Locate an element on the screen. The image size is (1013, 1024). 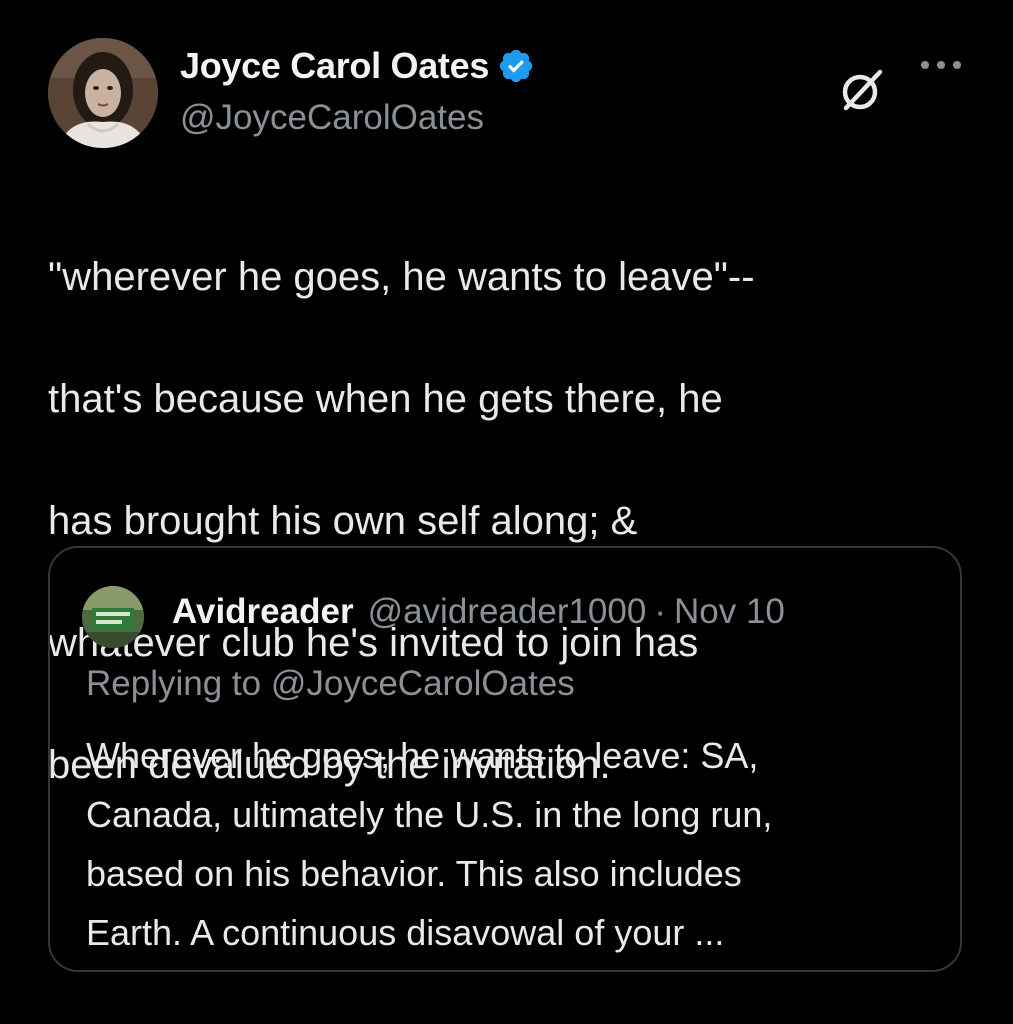
tweet-text-line: "wherever he goes, he wants to leave"-- is located at coordinates (401, 277).